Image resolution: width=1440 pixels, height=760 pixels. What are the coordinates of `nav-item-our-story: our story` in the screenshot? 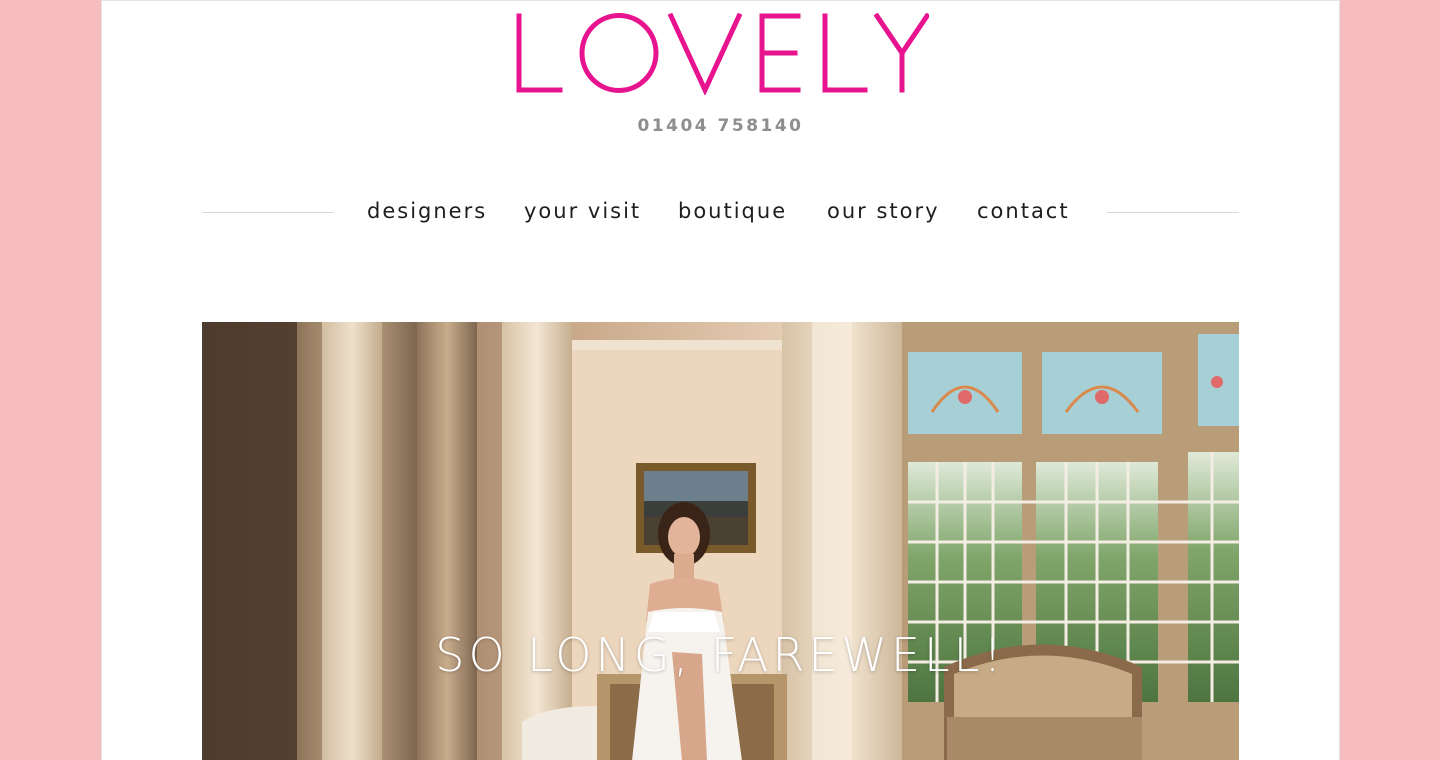 It's located at (883, 211).